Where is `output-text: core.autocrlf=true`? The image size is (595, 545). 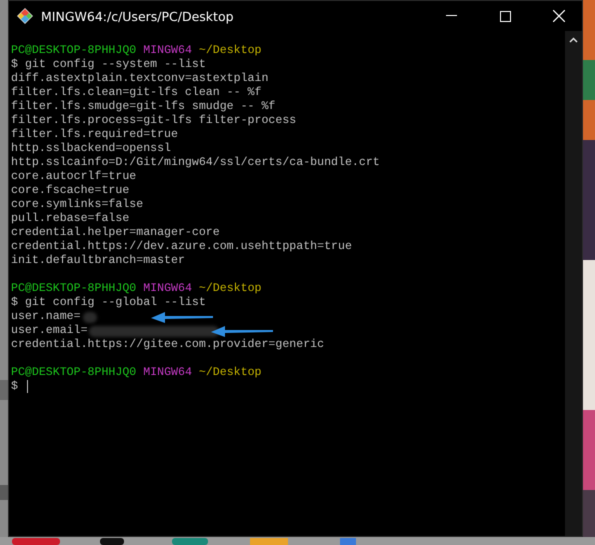 output-text: core.autocrlf=true is located at coordinates (73, 177).